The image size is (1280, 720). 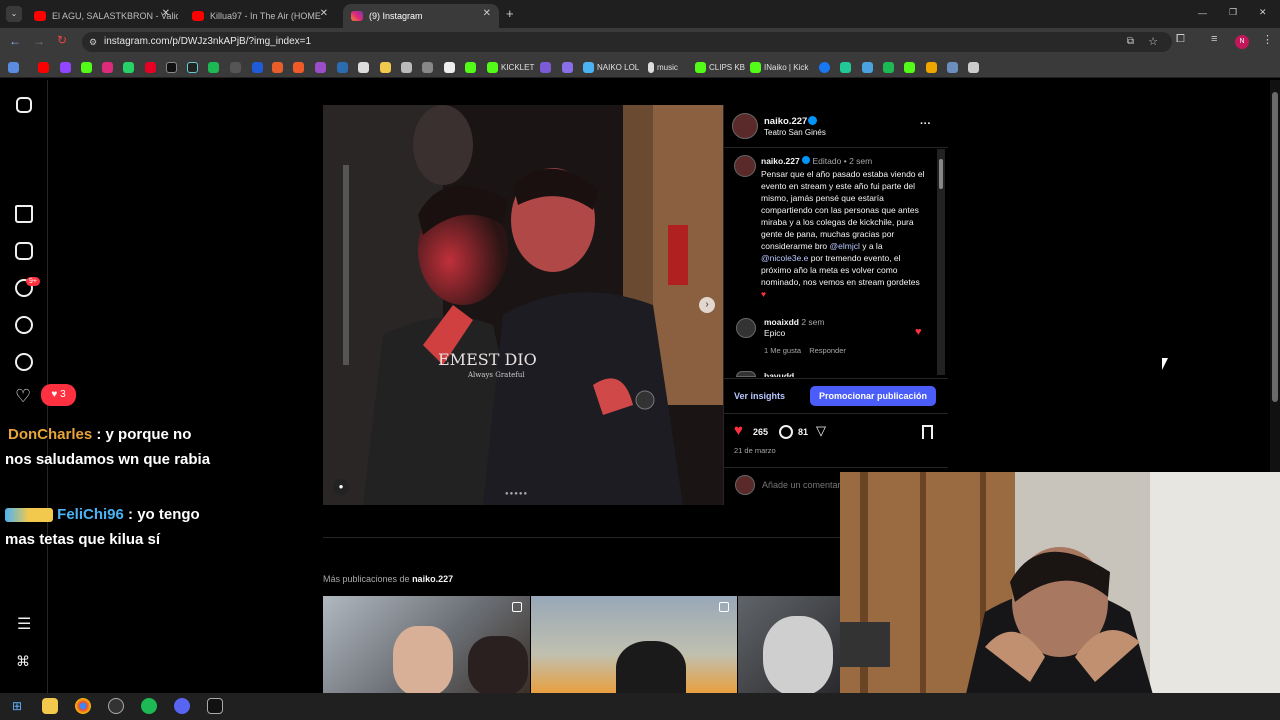 What do you see at coordinates (107, 67) in the screenshot?
I see `bookmark-instagram-icon` at bounding box center [107, 67].